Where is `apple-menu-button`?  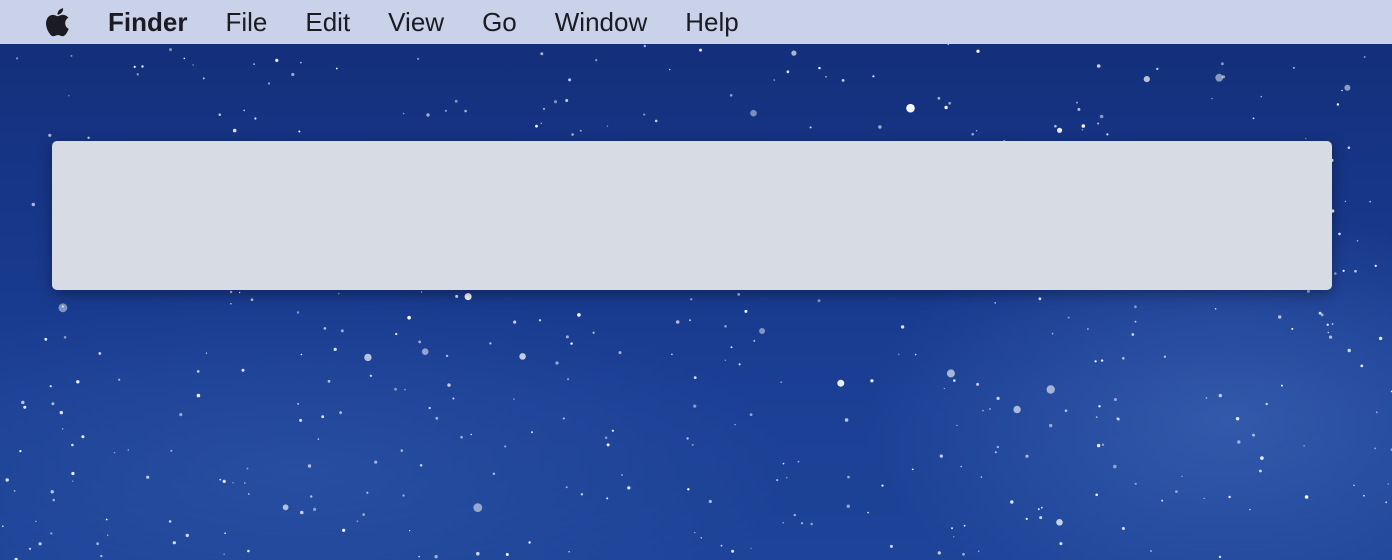
apple-menu-button is located at coordinates (56, 22).